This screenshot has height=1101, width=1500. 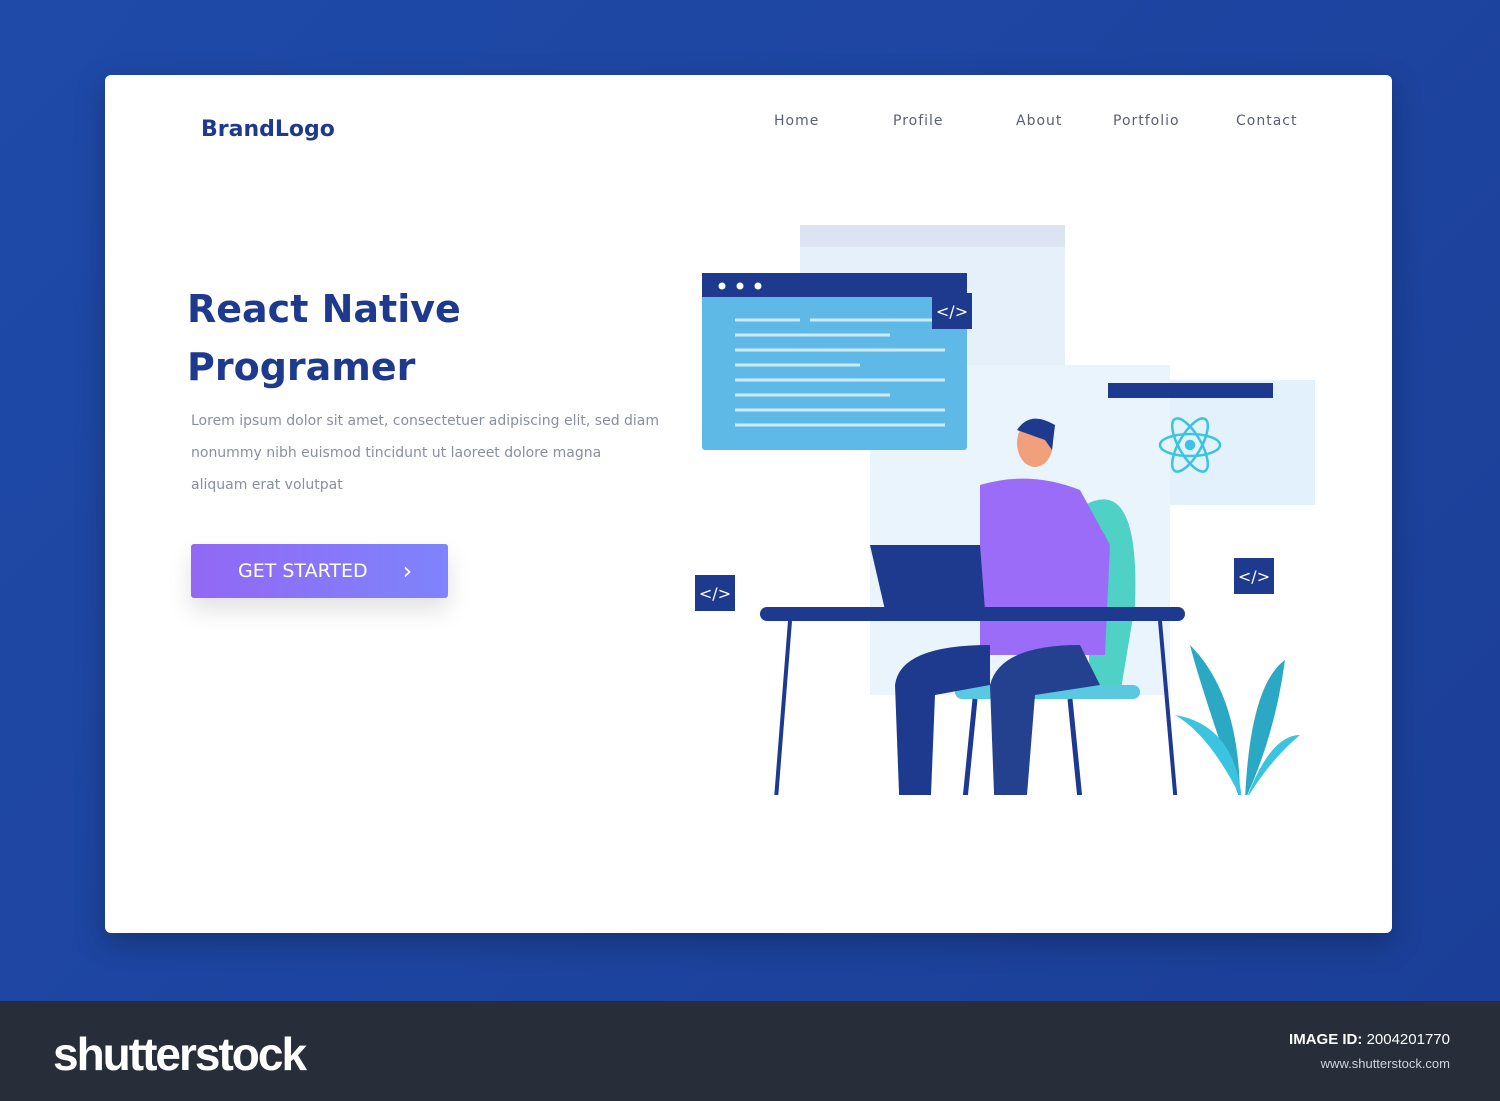 I want to click on hero-title-line2: Programer, so click(x=301, y=367).